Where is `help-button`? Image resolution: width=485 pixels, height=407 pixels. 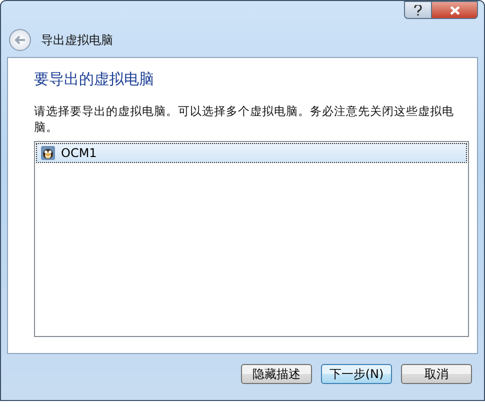
help-button is located at coordinates (418, 10).